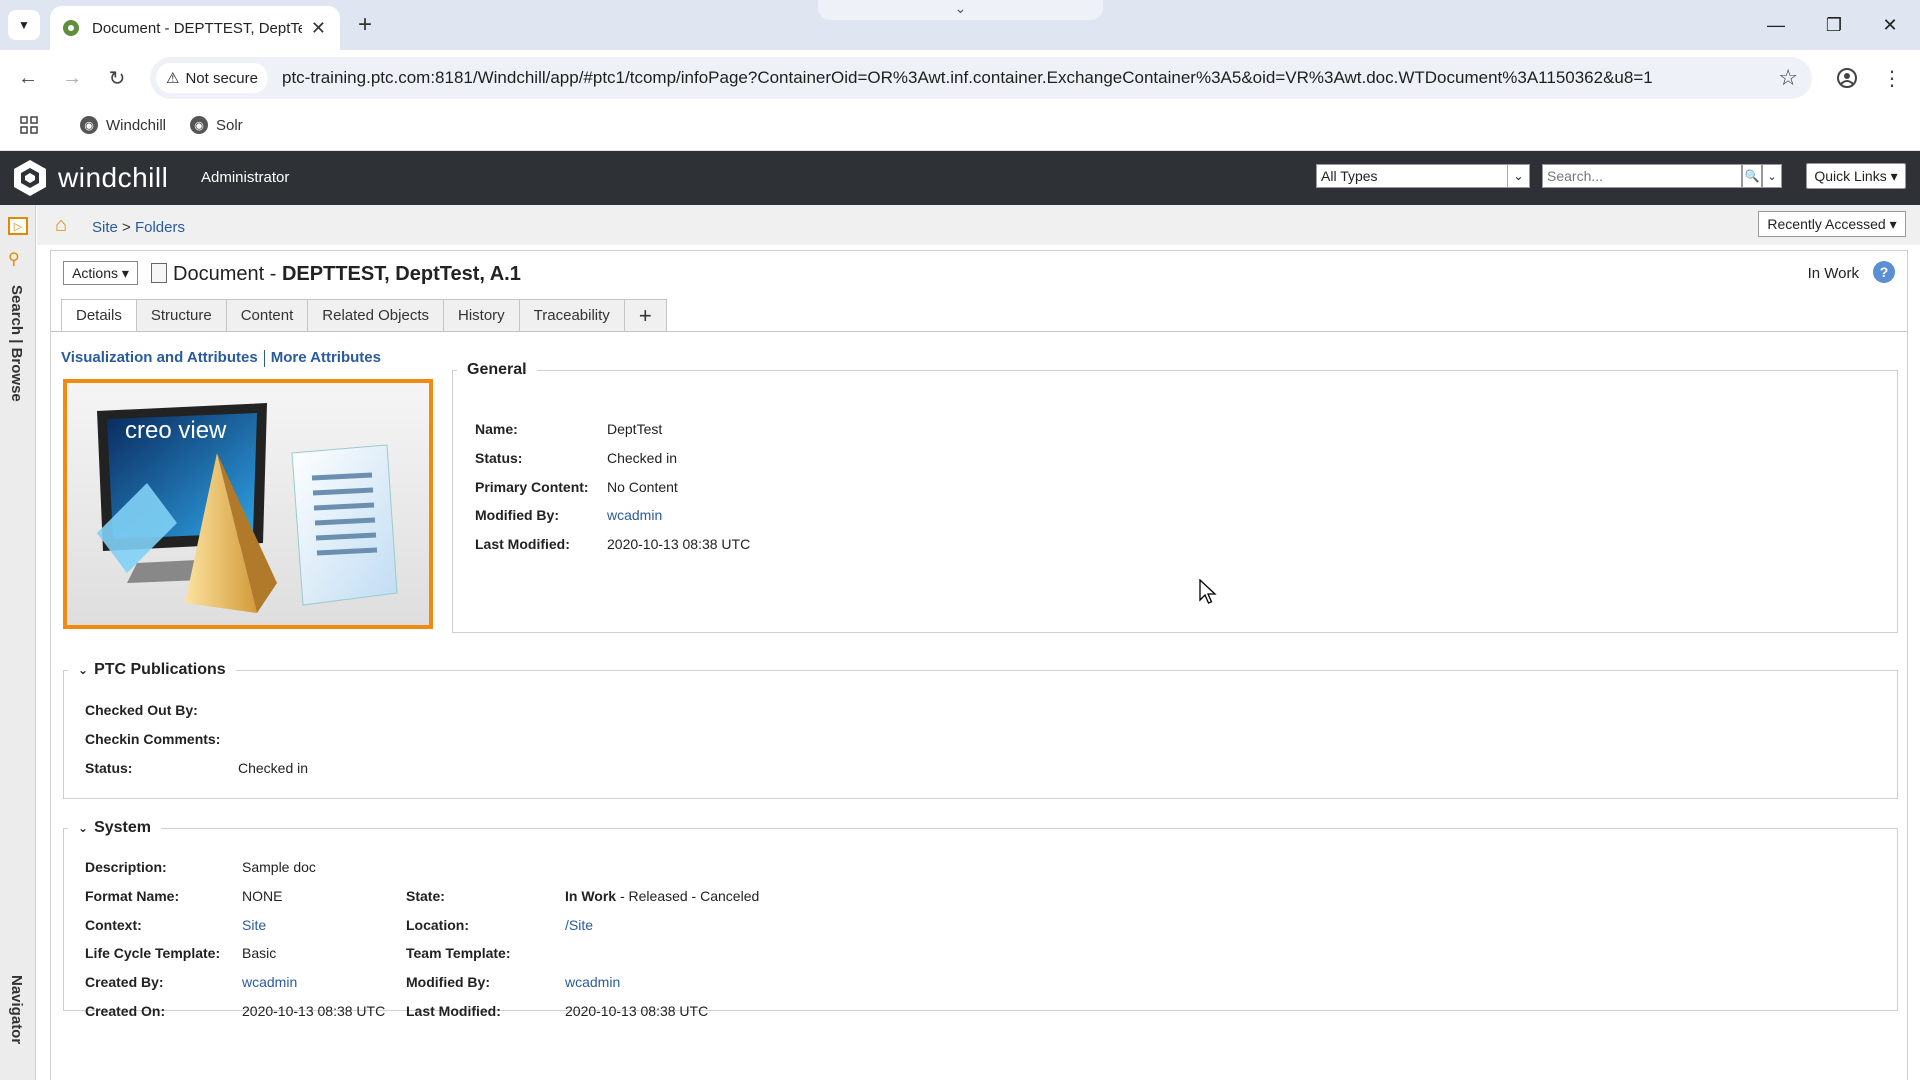 This screenshot has height=1080, width=1920. I want to click on lifecycle-template-label: Life Cycle Template:, so click(153, 953).